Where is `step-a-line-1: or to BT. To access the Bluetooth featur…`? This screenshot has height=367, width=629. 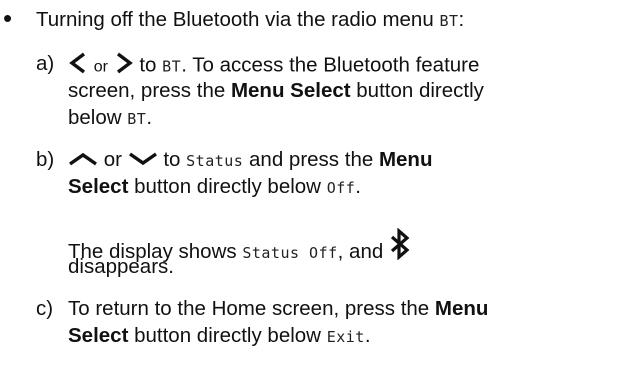 step-a-line-1: or to BT. To access the Bluetooth featur… is located at coordinates (273, 66).